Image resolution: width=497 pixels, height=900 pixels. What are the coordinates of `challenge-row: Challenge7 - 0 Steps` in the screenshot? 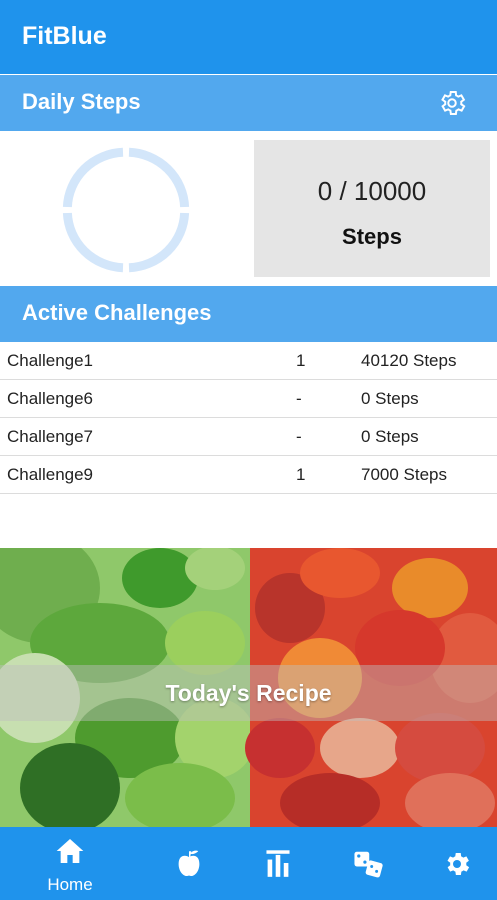 It's located at (248, 437).